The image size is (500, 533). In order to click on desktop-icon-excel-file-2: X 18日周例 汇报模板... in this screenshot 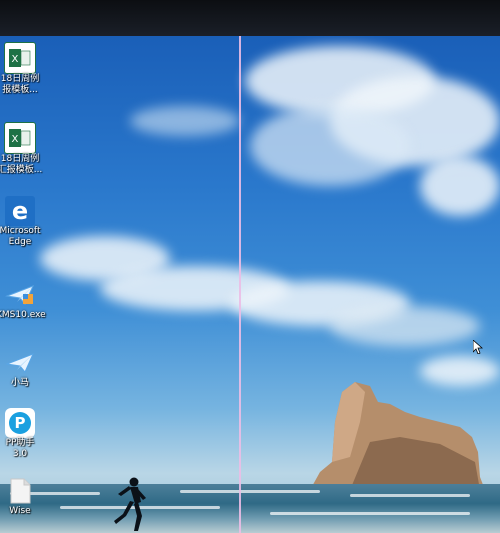, I will do `click(22, 149)`.